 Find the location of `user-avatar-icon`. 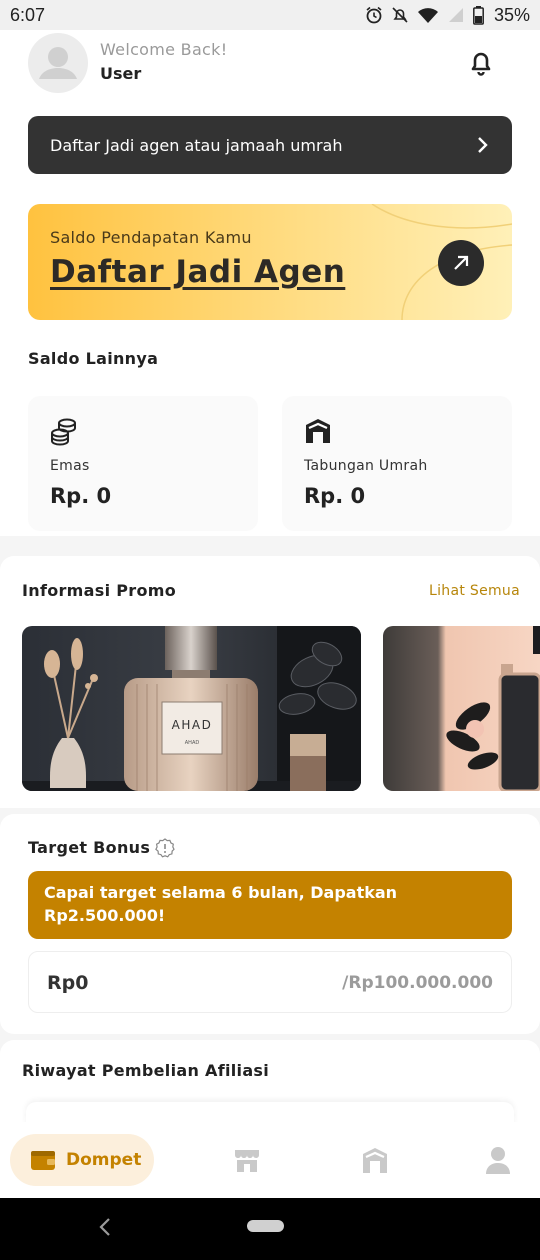

user-avatar-icon is located at coordinates (58, 63).